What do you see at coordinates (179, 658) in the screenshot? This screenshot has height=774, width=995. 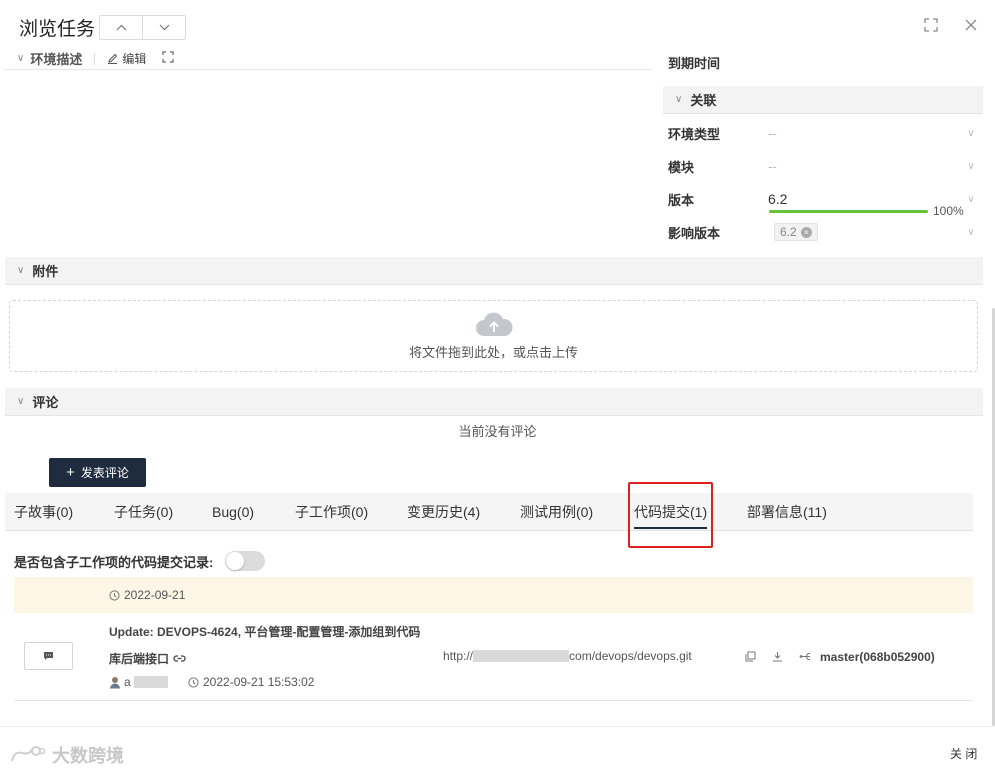 I see `link-icon` at bounding box center [179, 658].